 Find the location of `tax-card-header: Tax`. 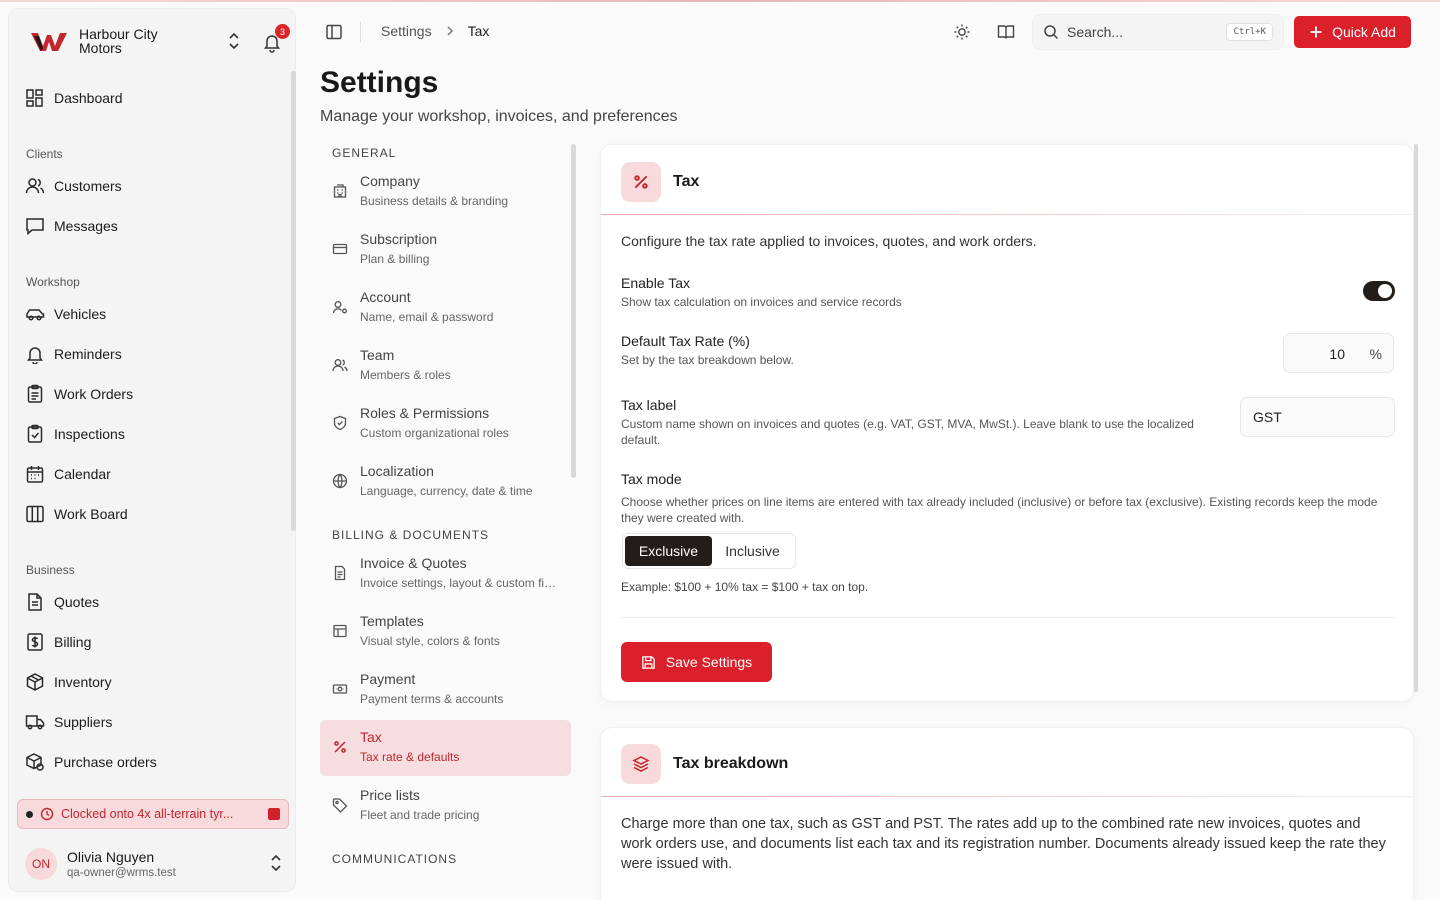

tax-card-header: Tax is located at coordinates (660, 182).